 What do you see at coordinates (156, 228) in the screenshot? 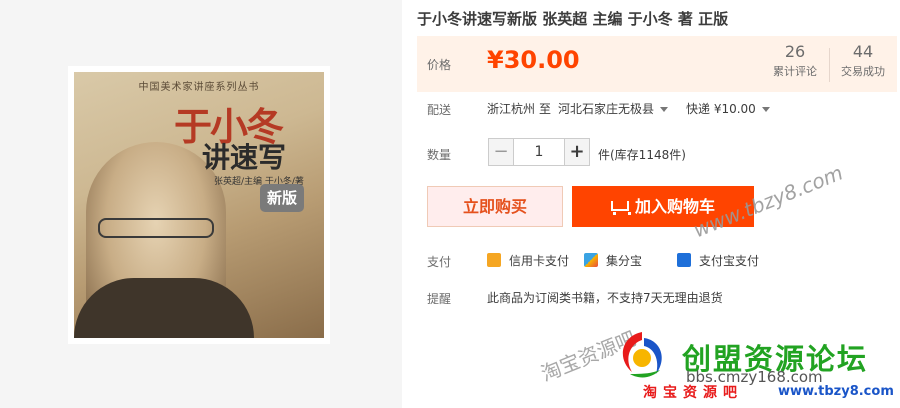
I see `portrait-glasses` at bounding box center [156, 228].